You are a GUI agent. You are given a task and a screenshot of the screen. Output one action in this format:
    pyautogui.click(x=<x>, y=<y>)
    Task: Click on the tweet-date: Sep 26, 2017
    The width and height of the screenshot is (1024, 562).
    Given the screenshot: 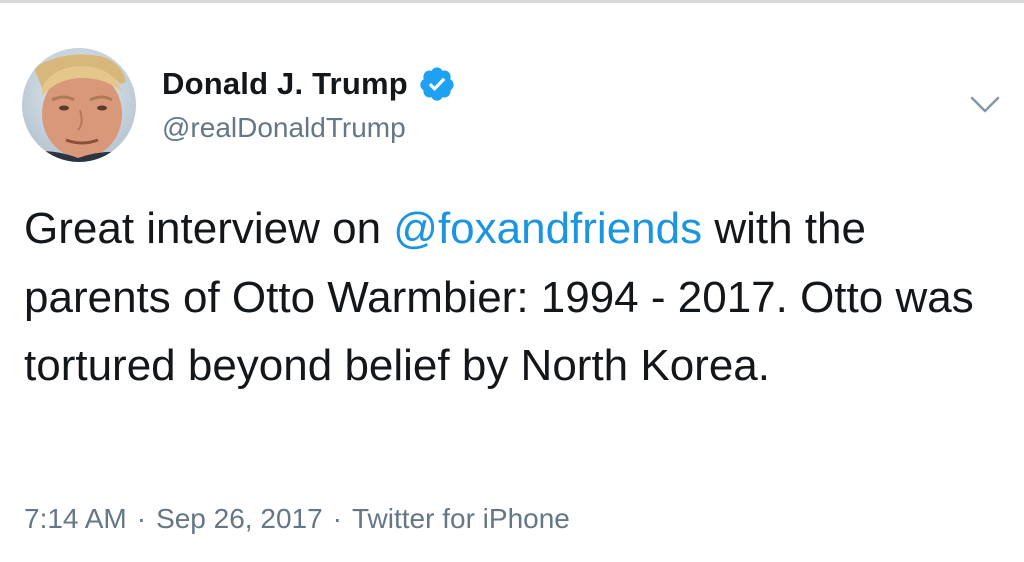 What is the action you would take?
    pyautogui.click(x=239, y=518)
    